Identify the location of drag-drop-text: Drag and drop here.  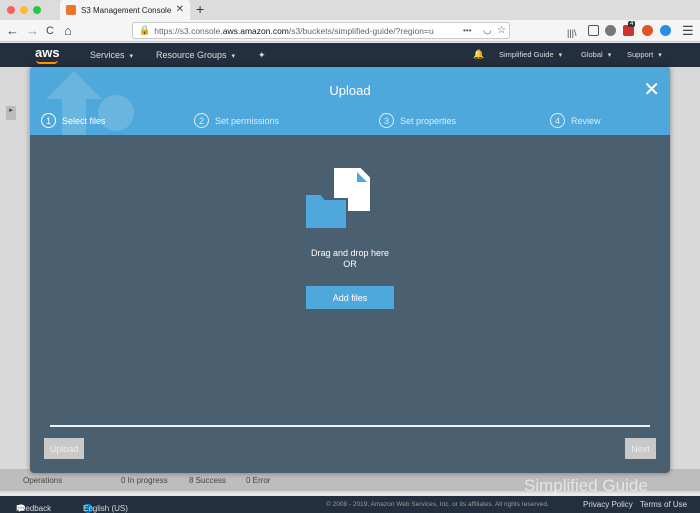
(350, 253).